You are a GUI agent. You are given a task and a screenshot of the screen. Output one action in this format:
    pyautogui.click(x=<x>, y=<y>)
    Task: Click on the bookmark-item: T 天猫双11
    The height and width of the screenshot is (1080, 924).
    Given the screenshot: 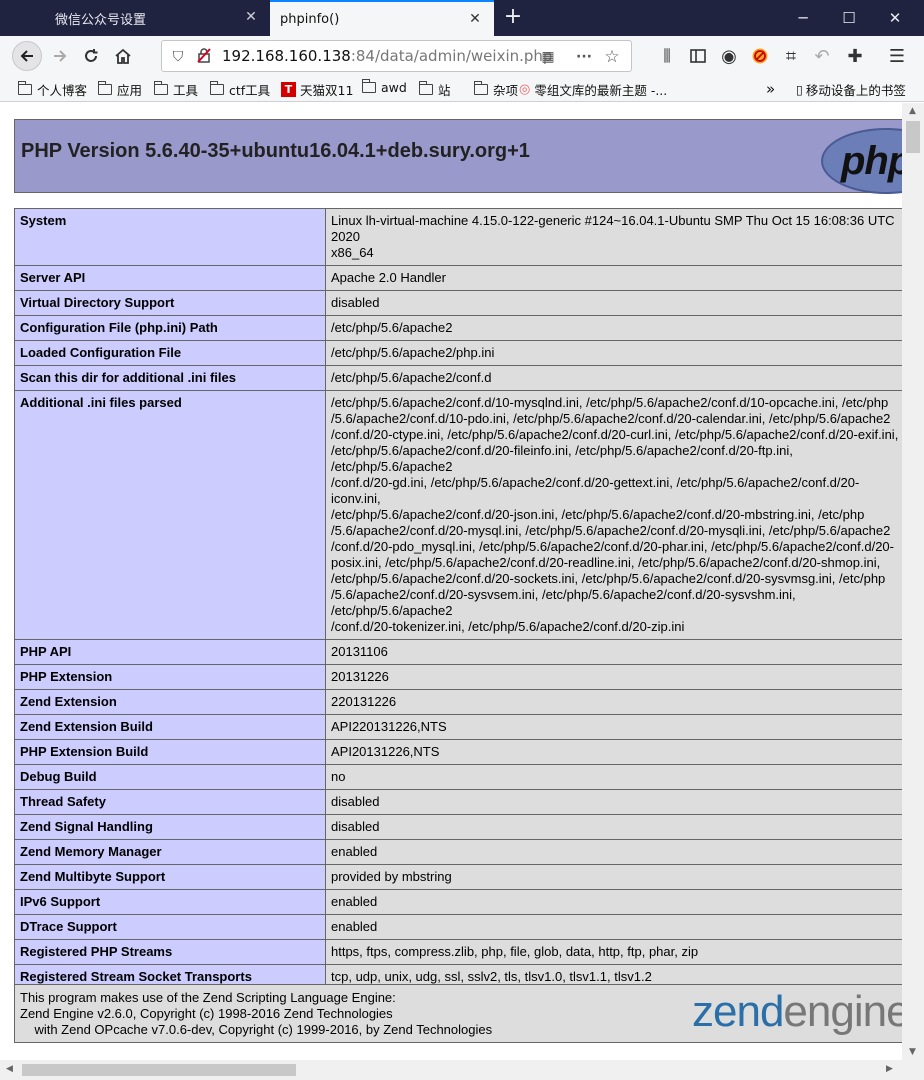 What is the action you would take?
    pyautogui.click(x=317, y=89)
    